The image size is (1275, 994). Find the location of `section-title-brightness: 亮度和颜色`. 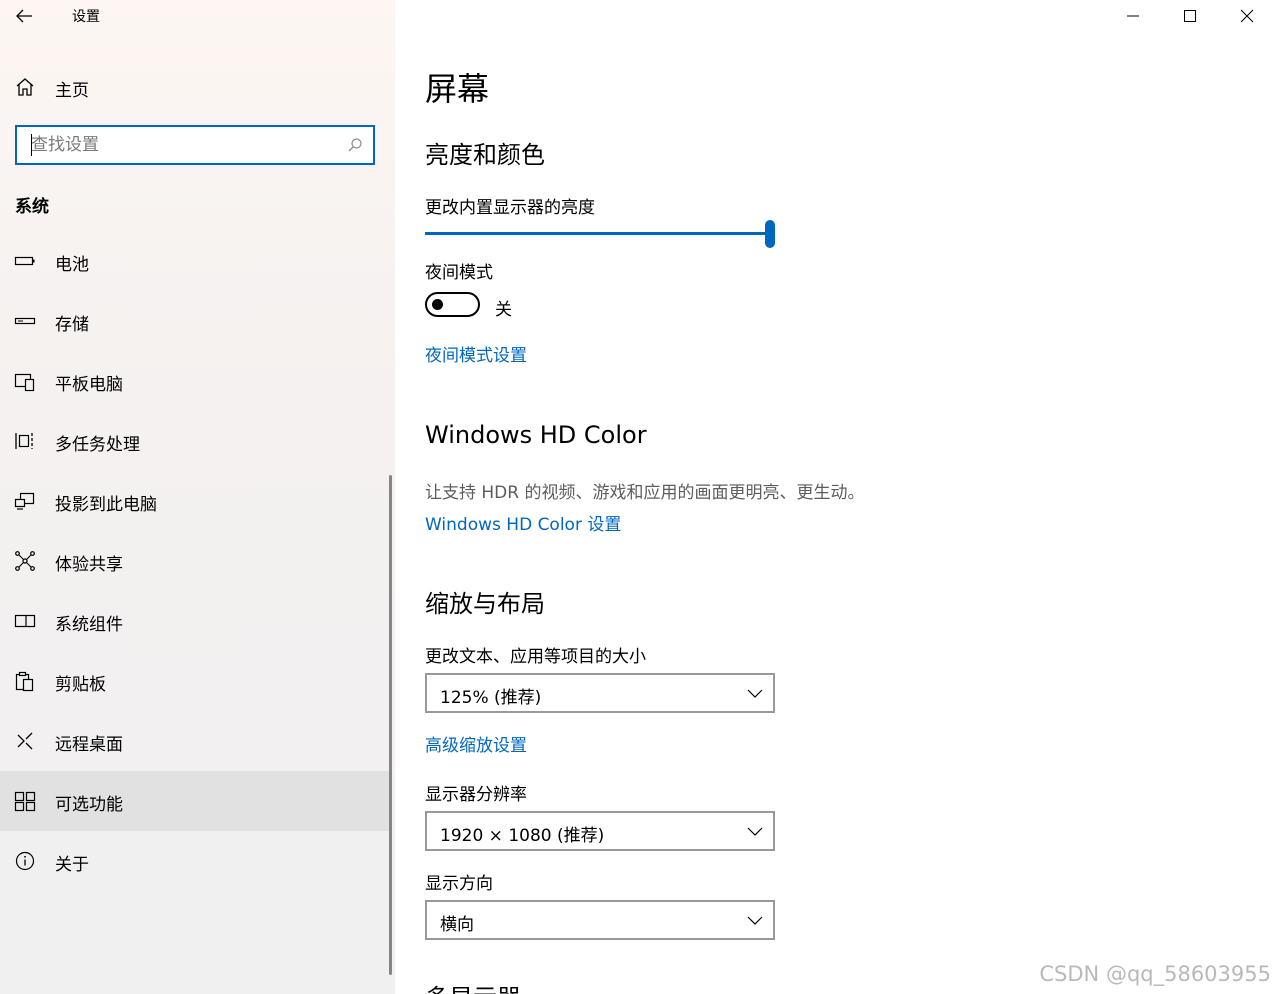

section-title-brightness: 亮度和颜色 is located at coordinates (485, 155).